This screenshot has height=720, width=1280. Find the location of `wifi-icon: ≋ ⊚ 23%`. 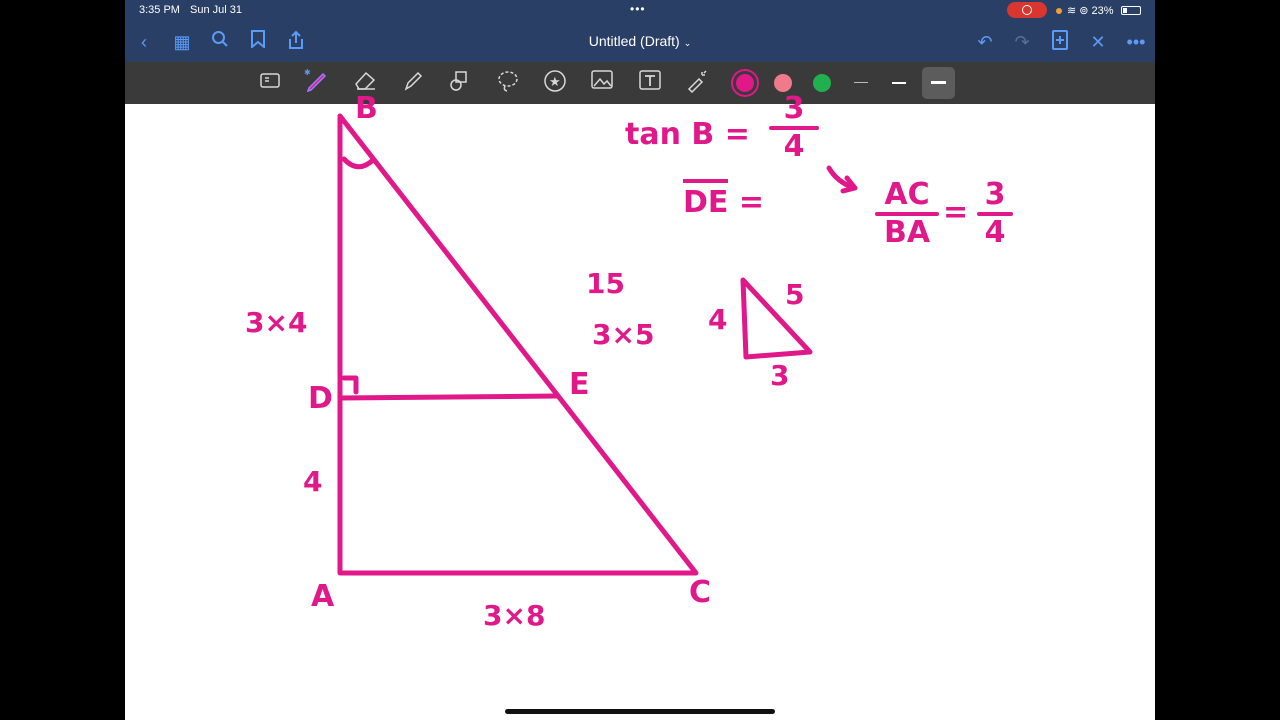

wifi-icon: ≋ ⊚ 23% is located at coordinates (1090, 11).